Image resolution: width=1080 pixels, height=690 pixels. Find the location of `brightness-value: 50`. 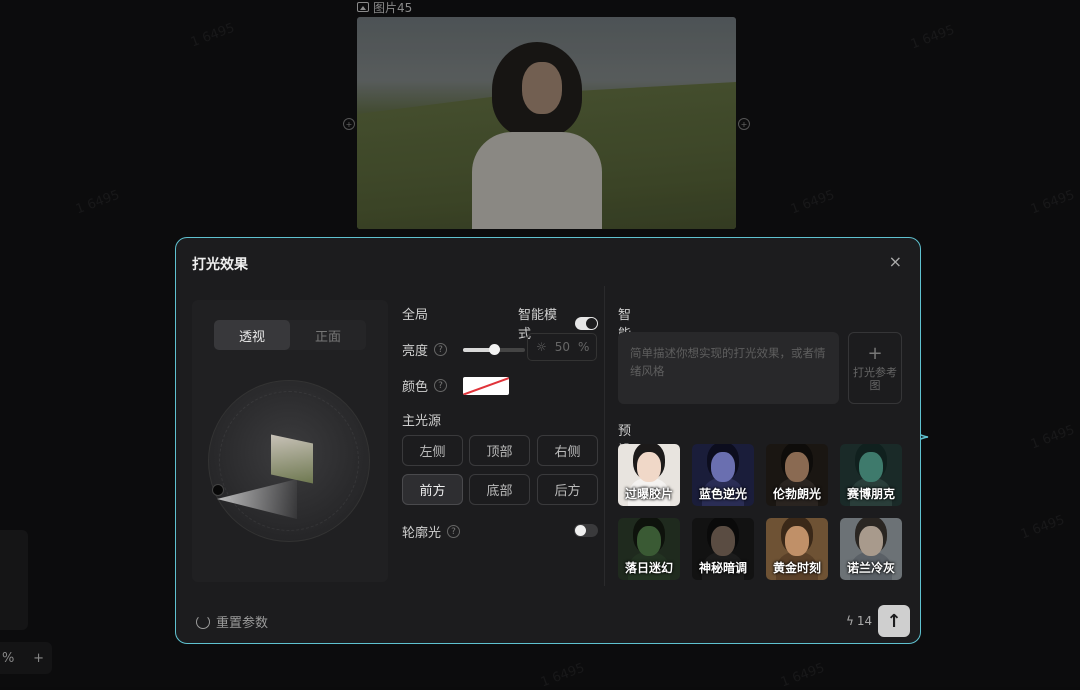

brightness-value: 50 is located at coordinates (562, 347).